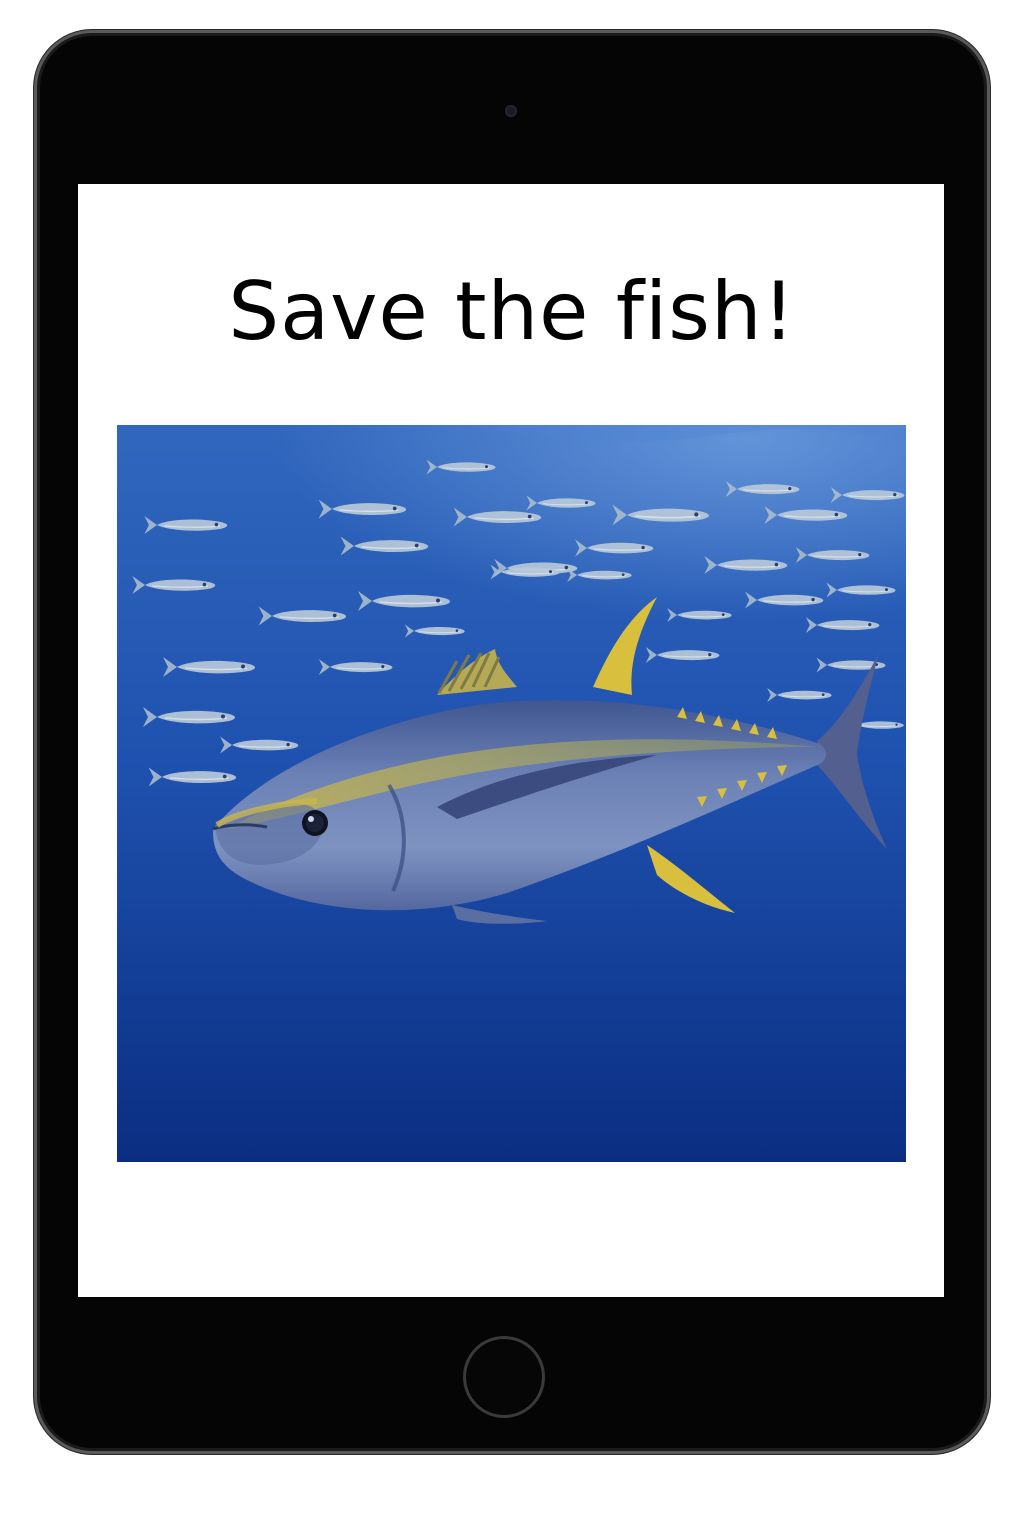 The image size is (1024, 1536). I want to click on page-title: Save the fish!, so click(512, 311).